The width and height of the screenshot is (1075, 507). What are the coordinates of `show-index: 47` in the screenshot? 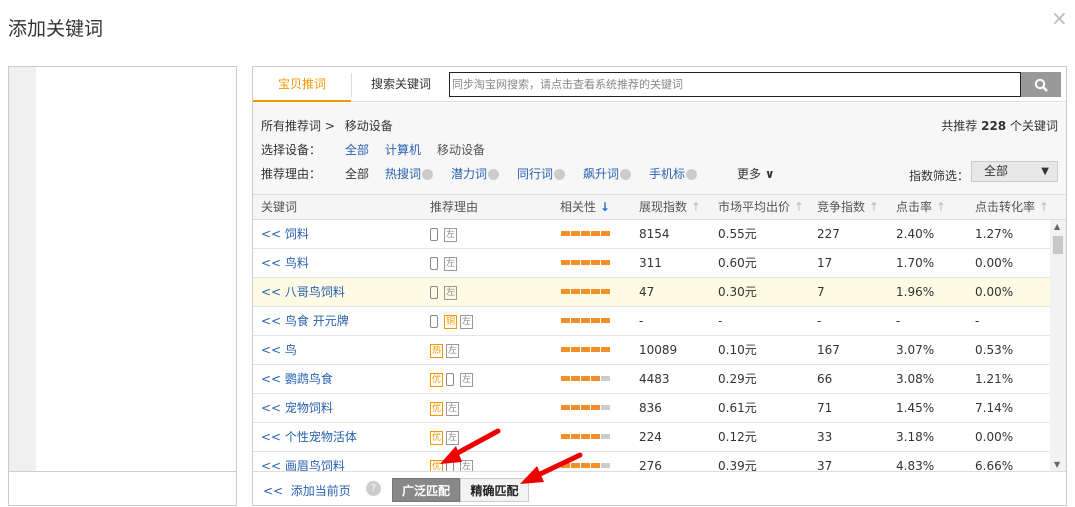 It's located at (647, 292).